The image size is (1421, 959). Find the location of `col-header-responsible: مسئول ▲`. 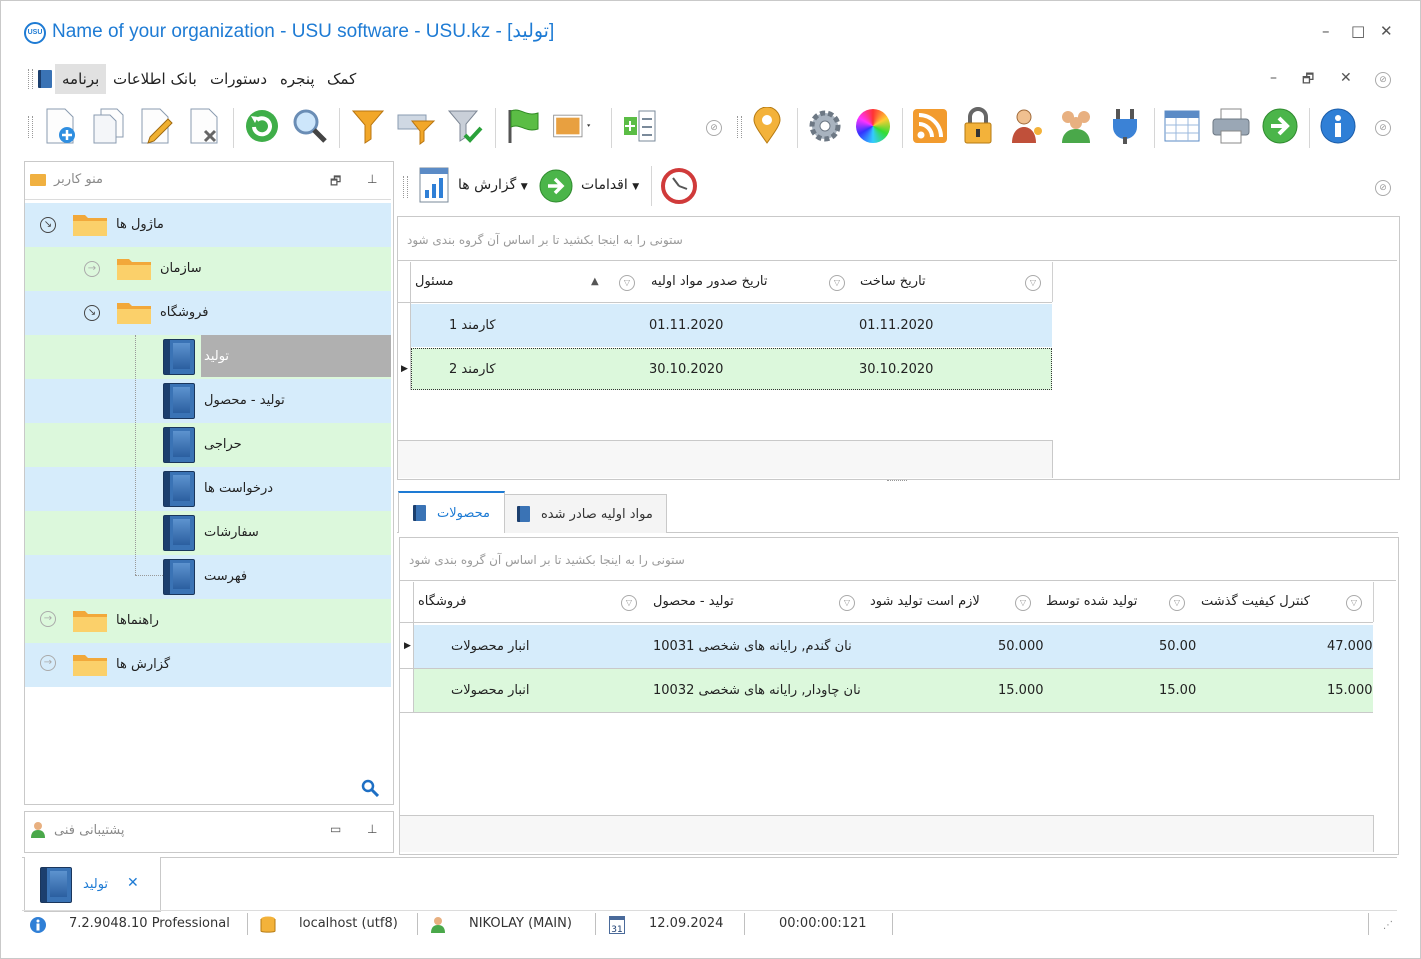

col-header-responsible: مسئول ▲ is located at coordinates (531, 282).